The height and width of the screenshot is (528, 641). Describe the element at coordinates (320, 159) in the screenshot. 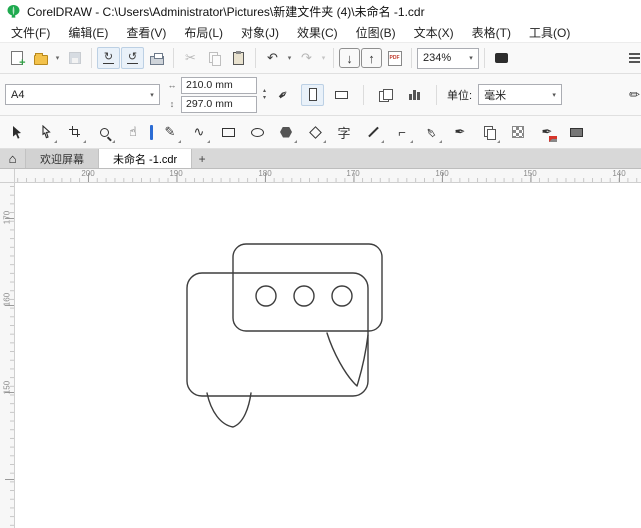

I see `document-tab-bar: ⌂ 欢迎屏幕 未命名 -1.cdr +` at that location.